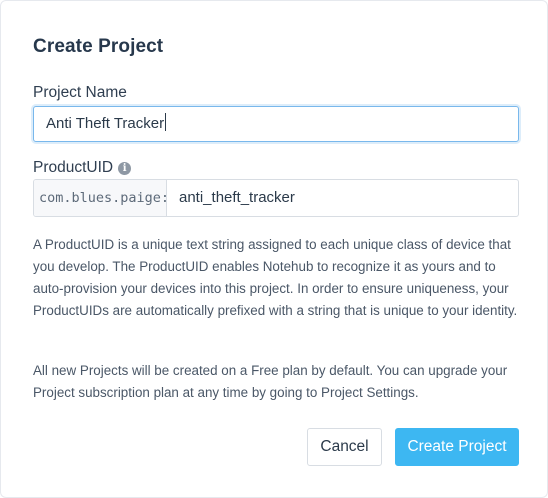  Describe the element at coordinates (73, 167) in the screenshot. I see `product-uid-label: ProductUID` at that location.